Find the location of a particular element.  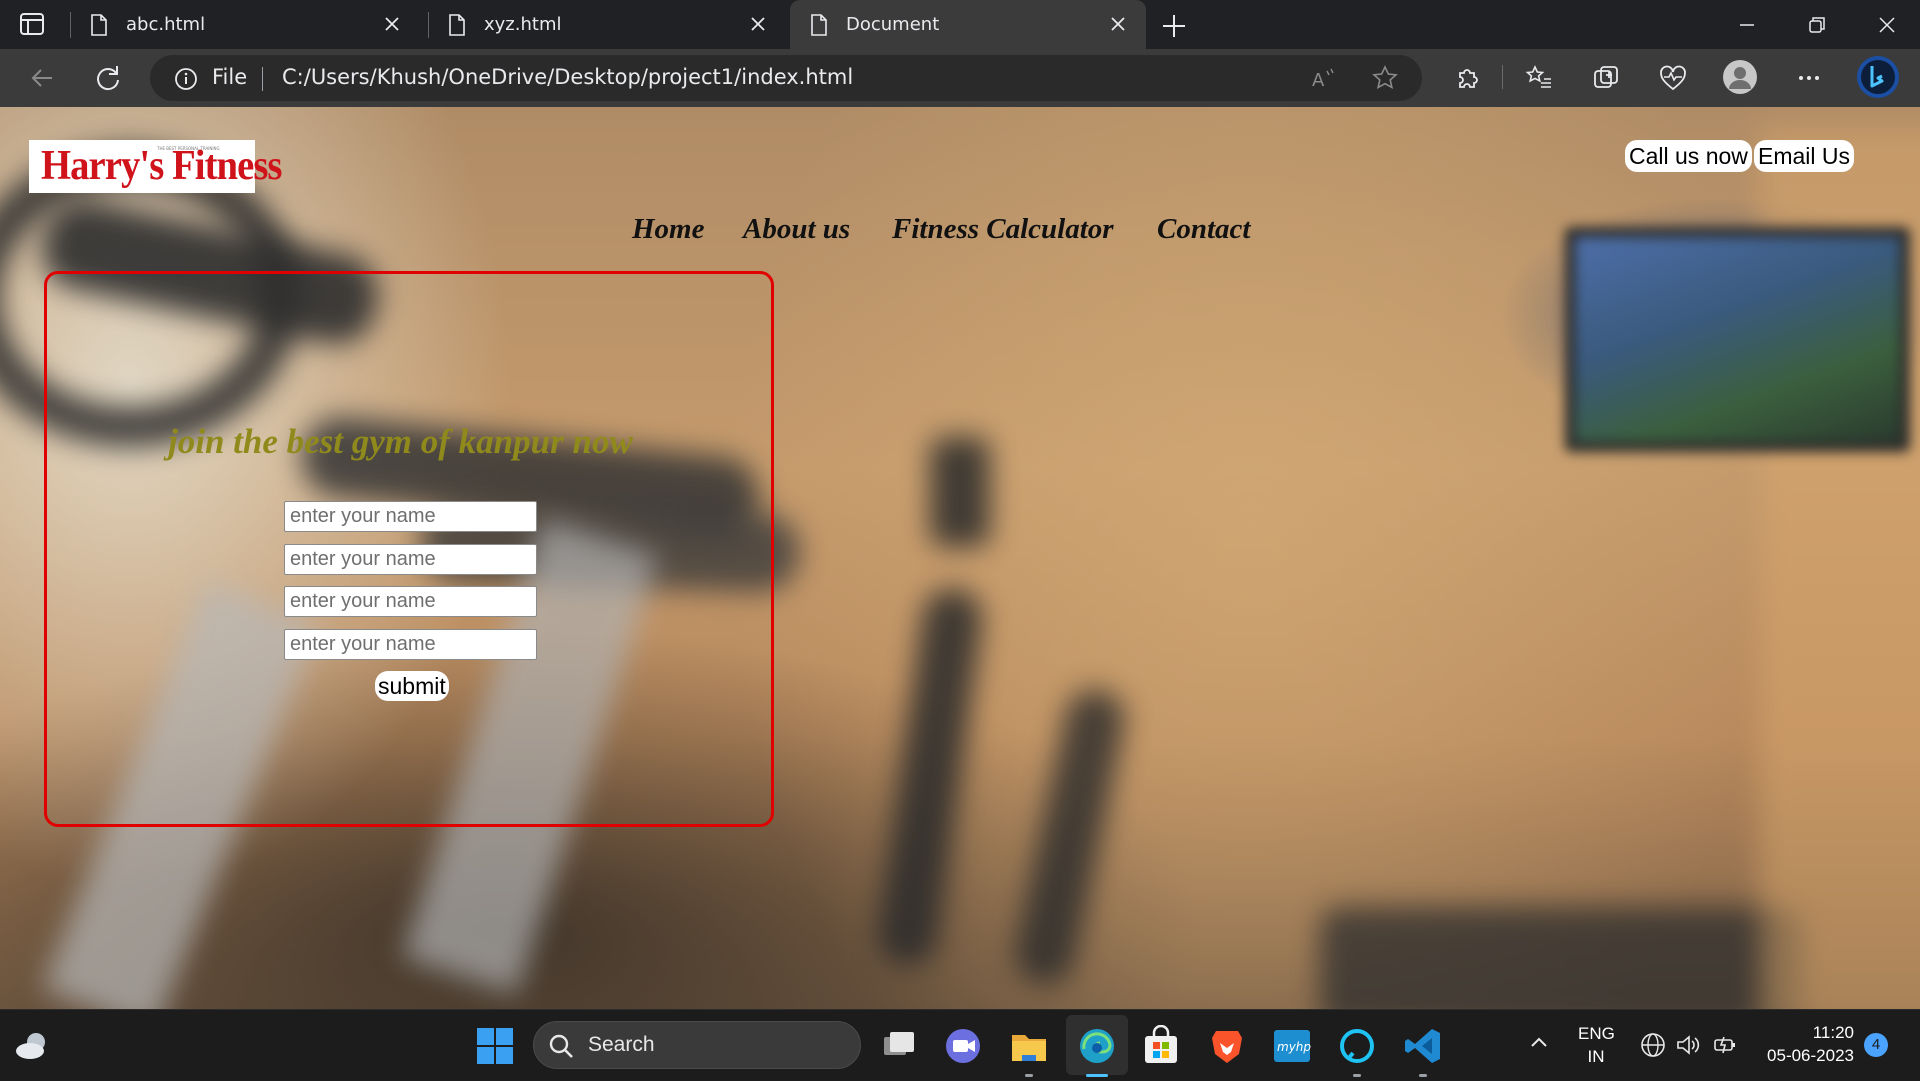

submit-button: submit is located at coordinates (412, 686).